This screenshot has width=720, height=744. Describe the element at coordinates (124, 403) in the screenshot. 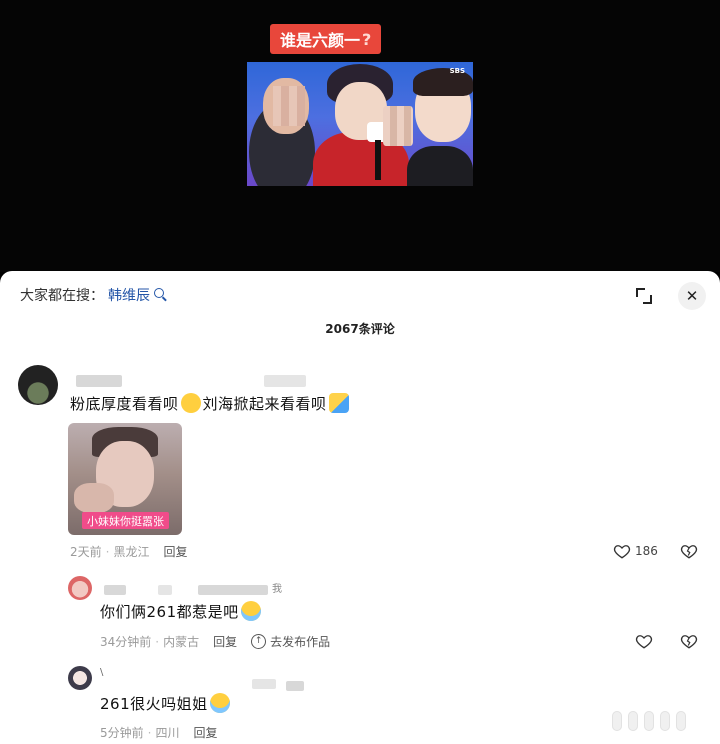

I see `comment-text-part1: 粉底厚度看看呗` at that location.